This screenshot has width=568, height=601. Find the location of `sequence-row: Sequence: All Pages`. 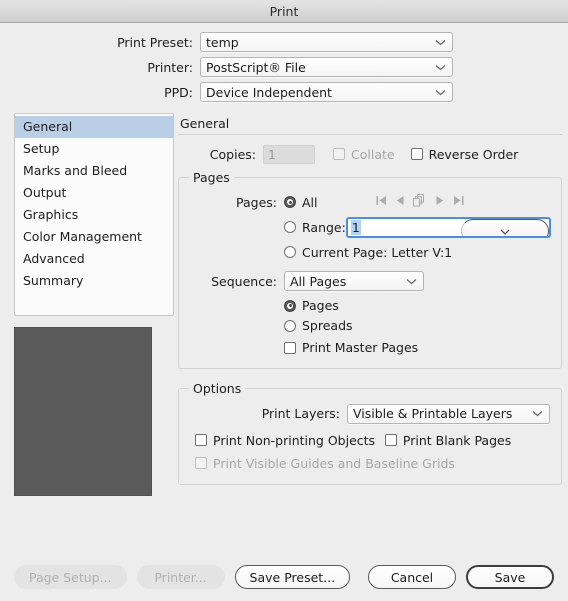

sequence-row: Sequence: All Pages is located at coordinates (370, 281).